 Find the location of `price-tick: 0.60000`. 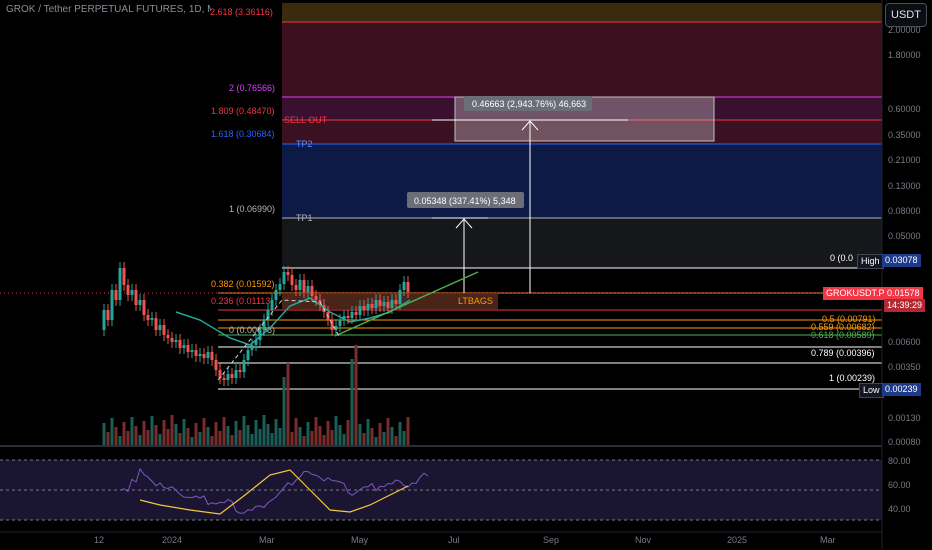

price-tick: 0.60000 is located at coordinates (904, 109).